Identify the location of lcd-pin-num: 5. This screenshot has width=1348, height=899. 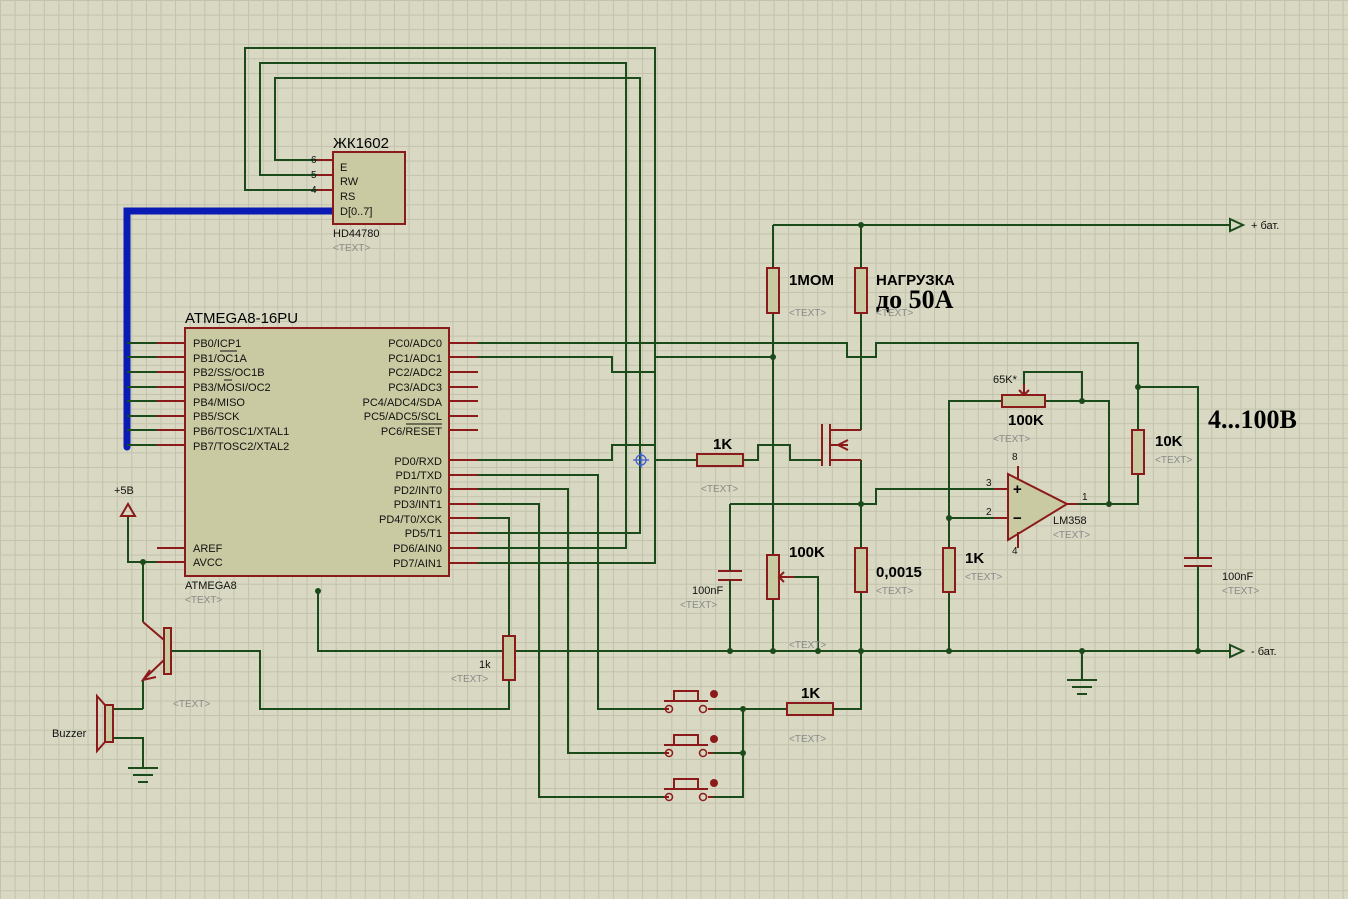
(314, 175).